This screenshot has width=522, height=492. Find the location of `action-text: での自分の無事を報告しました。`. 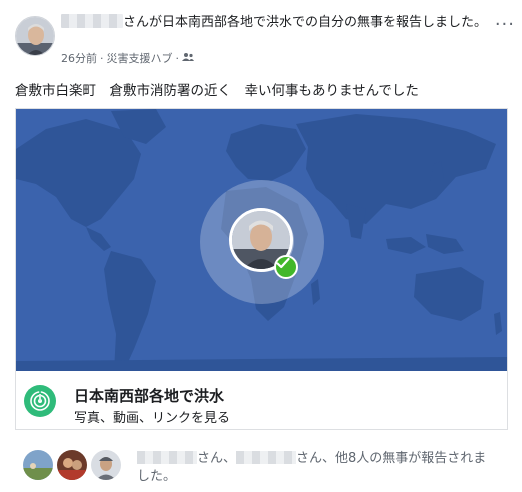

action-text: での自分の無事を報告しました。 is located at coordinates (390, 22).